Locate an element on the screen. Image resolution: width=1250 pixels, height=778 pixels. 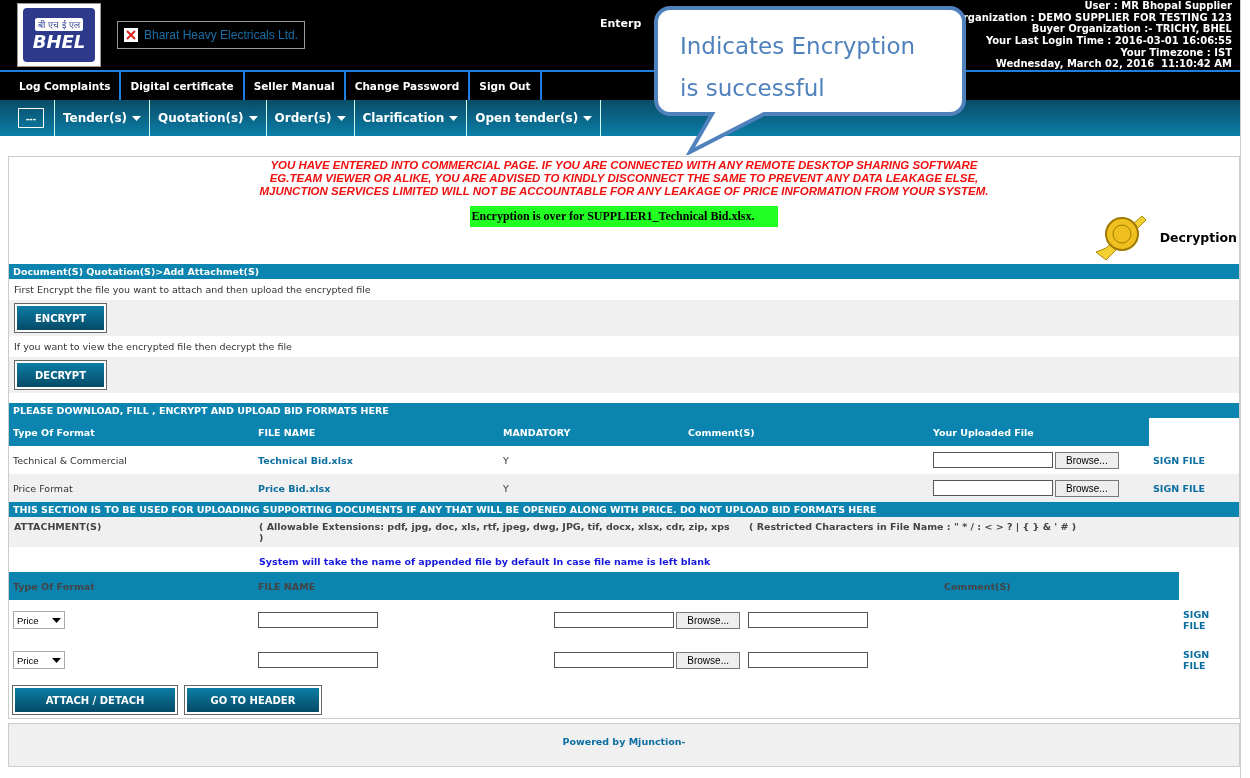
image-alt-text: Bharat Heavy Electricals Ltd. is located at coordinates (221, 35).